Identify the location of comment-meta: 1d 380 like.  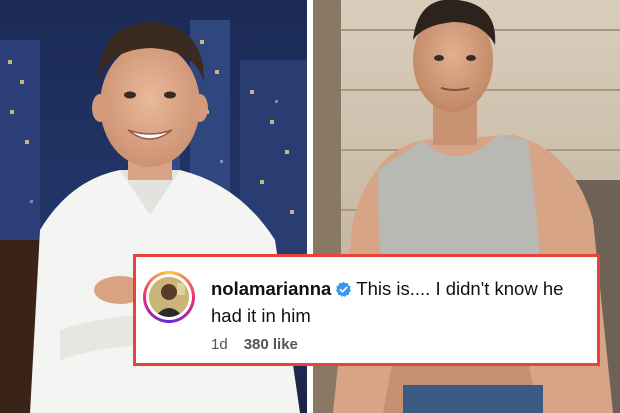
(254, 345).